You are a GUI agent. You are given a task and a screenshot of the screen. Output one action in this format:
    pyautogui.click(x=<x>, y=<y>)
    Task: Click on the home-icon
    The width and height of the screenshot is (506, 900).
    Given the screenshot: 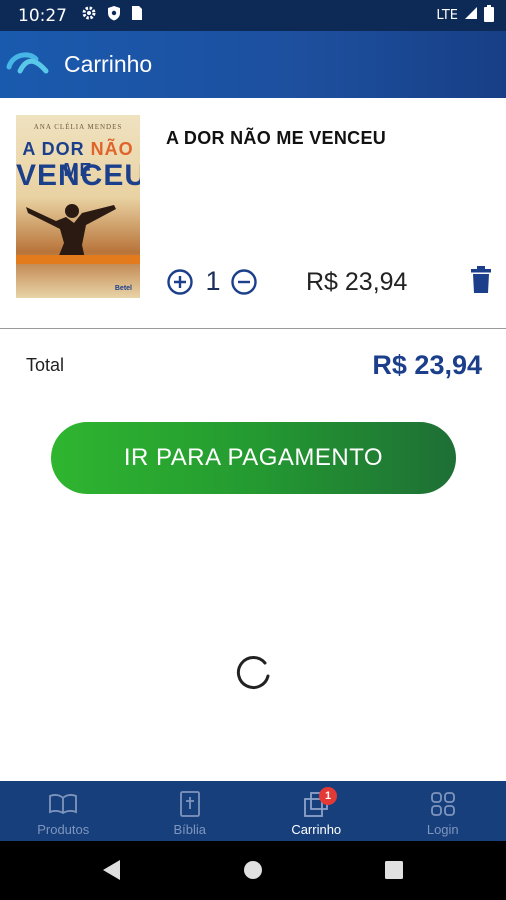 What is the action you would take?
    pyautogui.click(x=253, y=872)
    